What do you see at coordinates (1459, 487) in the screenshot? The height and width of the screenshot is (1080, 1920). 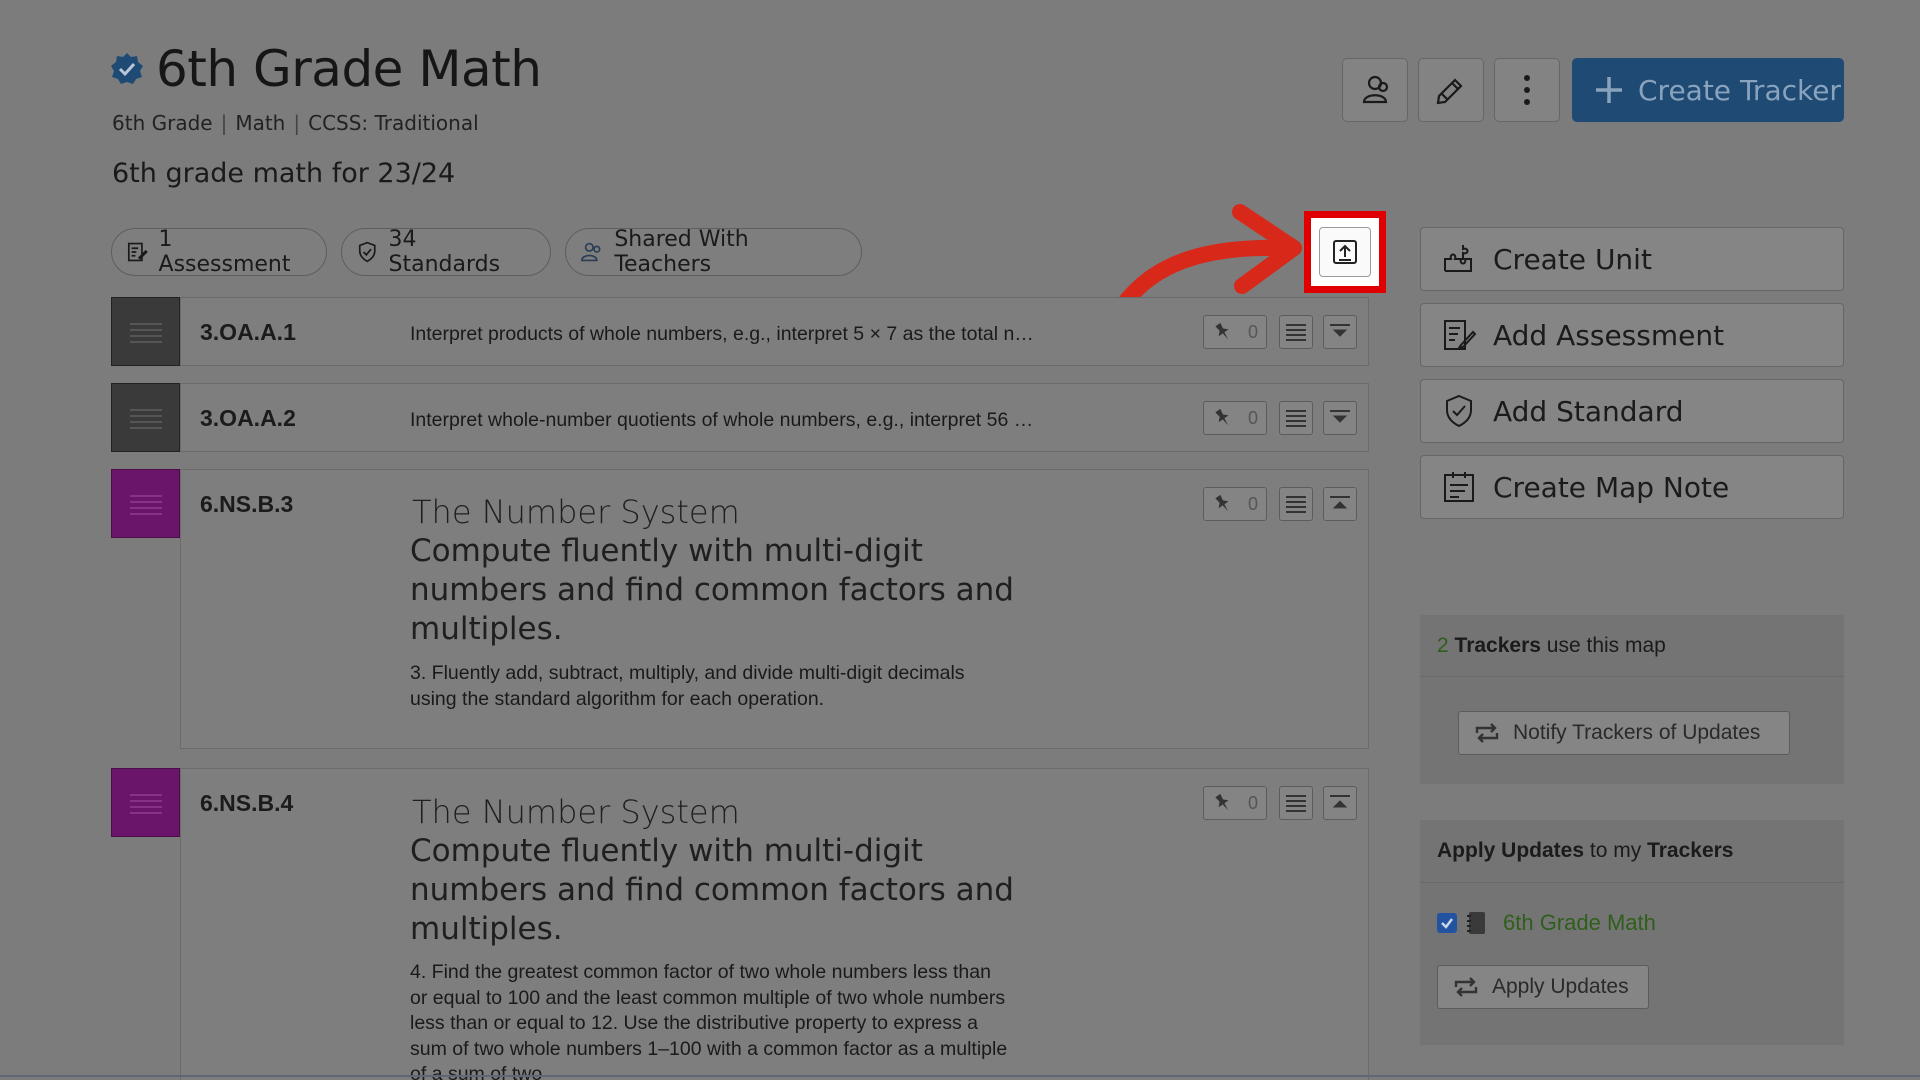 I see `map-note-icon` at bounding box center [1459, 487].